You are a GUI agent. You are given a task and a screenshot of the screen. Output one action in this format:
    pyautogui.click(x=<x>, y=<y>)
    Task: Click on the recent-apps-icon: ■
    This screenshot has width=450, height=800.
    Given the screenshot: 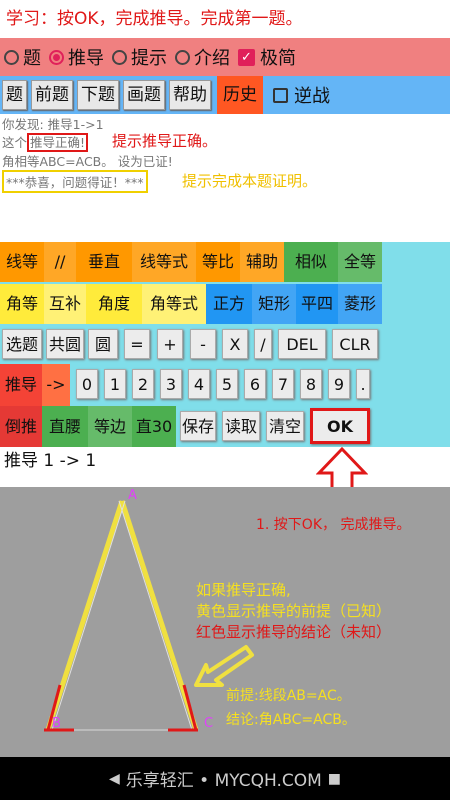 What is the action you would take?
    pyautogui.click(x=334, y=779)
    